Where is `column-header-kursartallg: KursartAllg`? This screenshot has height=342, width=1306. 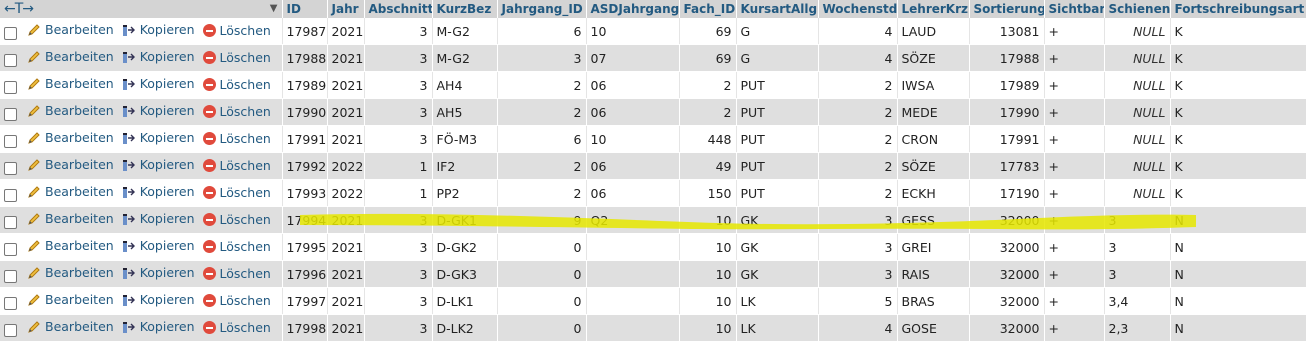 column-header-kursartallg: KursartAllg is located at coordinates (777, 9).